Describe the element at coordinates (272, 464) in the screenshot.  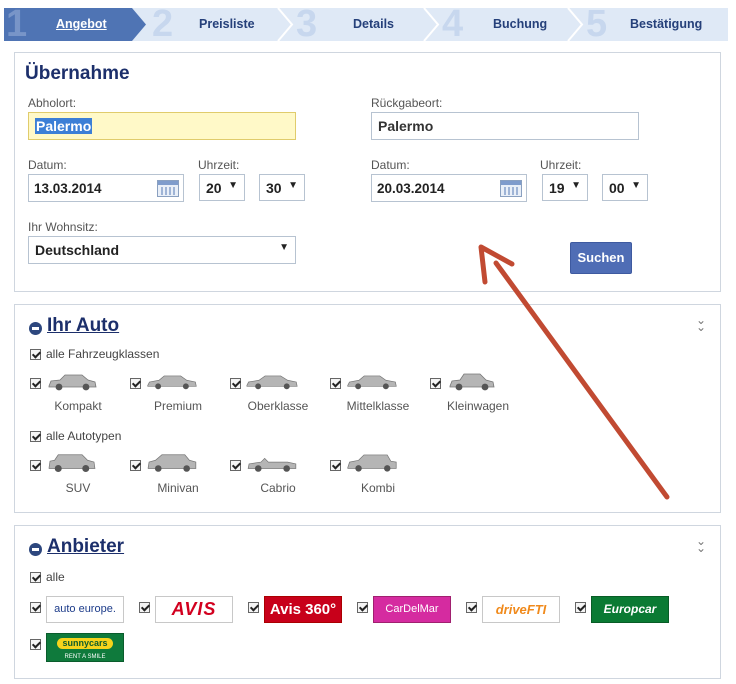
I see `car-cabrio-icon` at that location.